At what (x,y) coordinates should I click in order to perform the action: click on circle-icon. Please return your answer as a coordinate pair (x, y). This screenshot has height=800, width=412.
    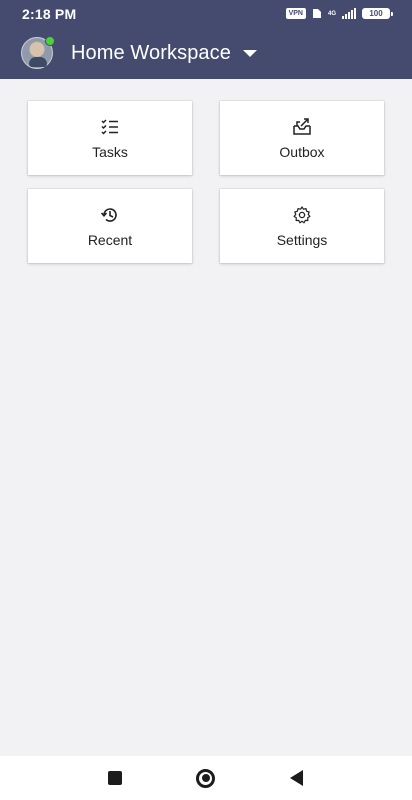
    Looking at the image, I should click on (206, 778).